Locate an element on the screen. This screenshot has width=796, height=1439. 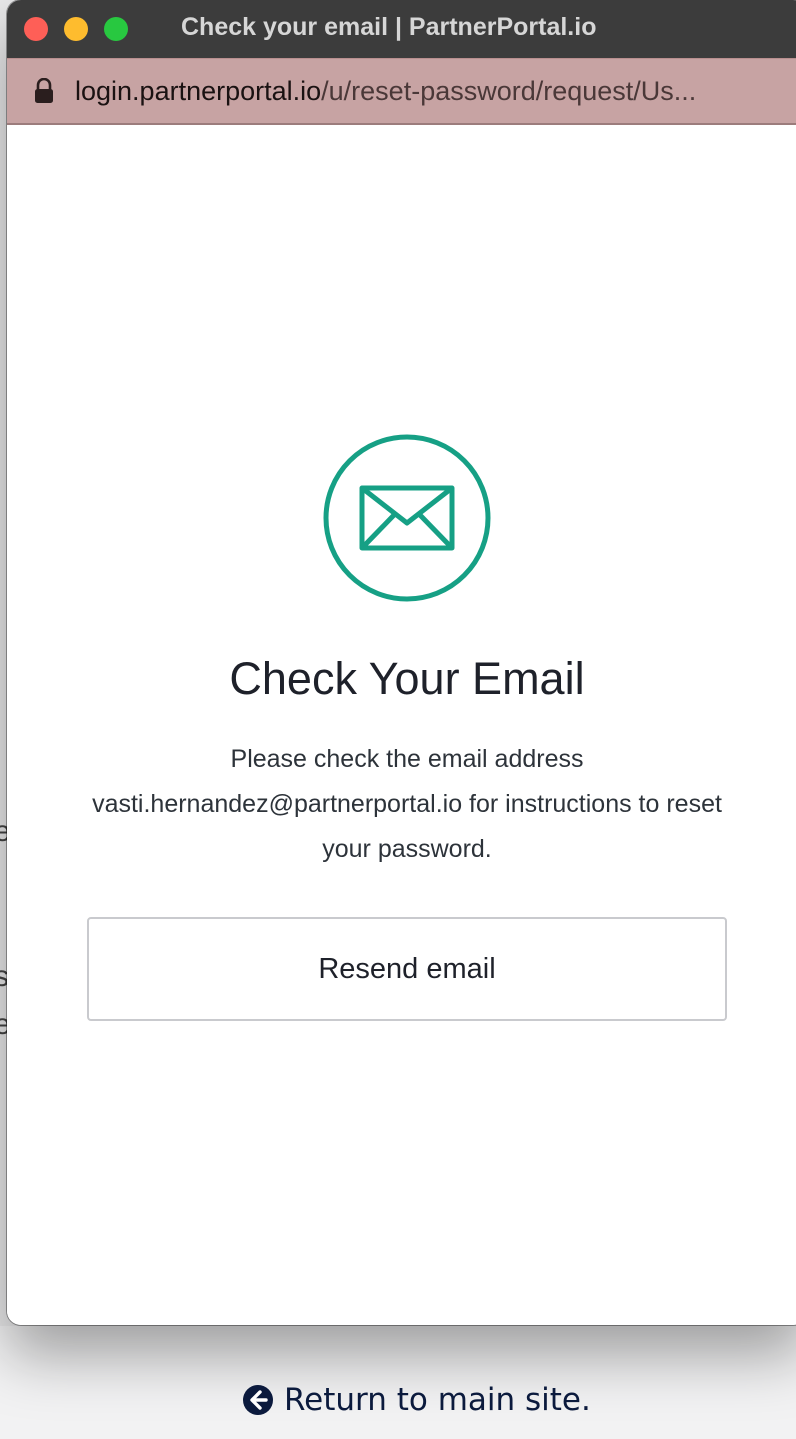
zoom-window-button is located at coordinates (116, 29).